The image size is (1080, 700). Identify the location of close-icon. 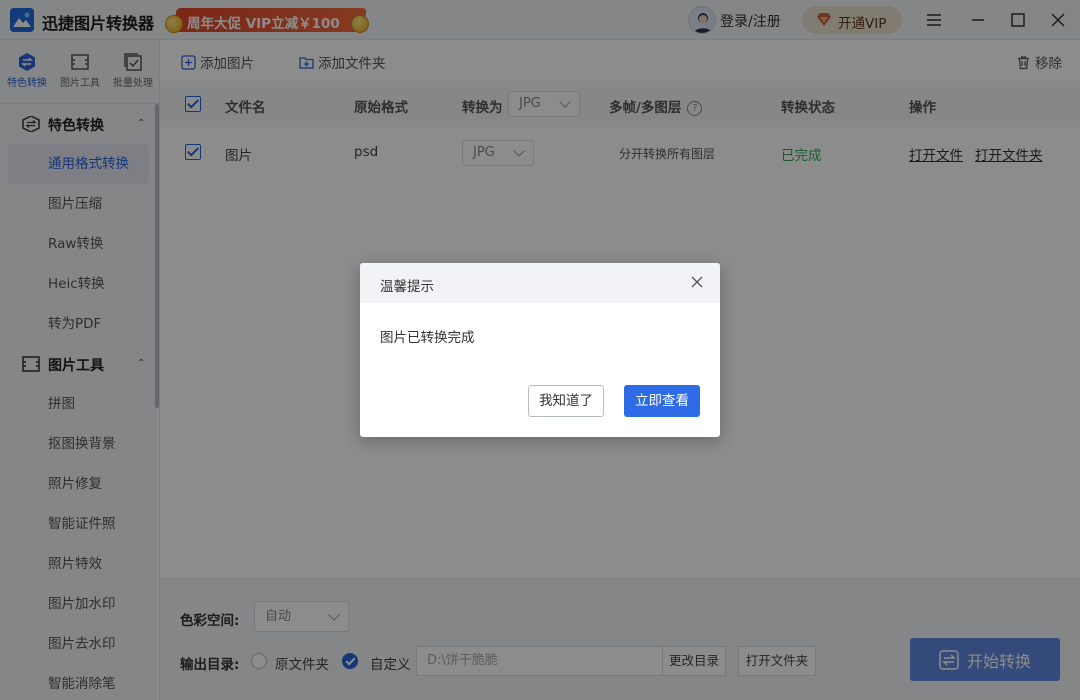
(697, 282).